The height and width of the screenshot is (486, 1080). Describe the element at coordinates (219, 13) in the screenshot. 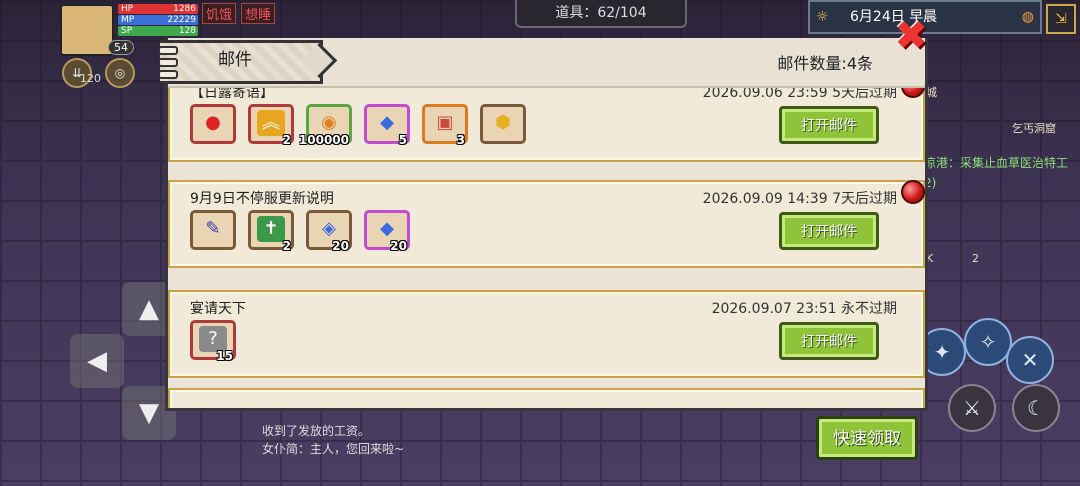

I see `status-hunger: 饥饿` at that location.